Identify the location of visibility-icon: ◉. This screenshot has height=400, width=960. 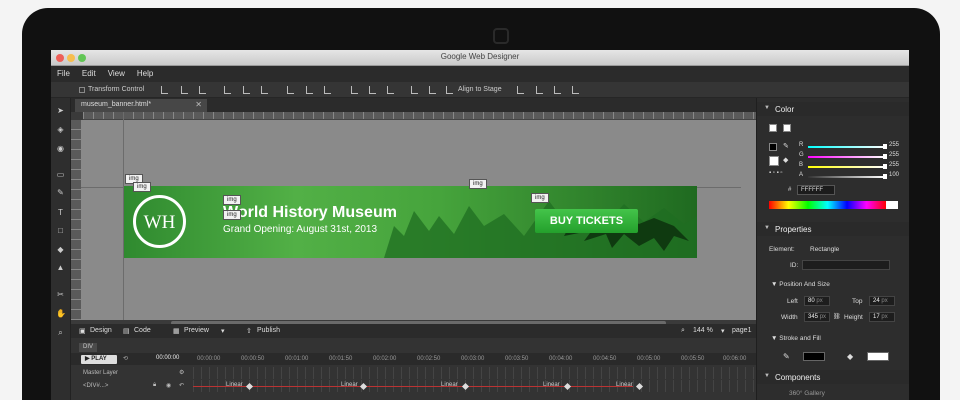
(168, 385).